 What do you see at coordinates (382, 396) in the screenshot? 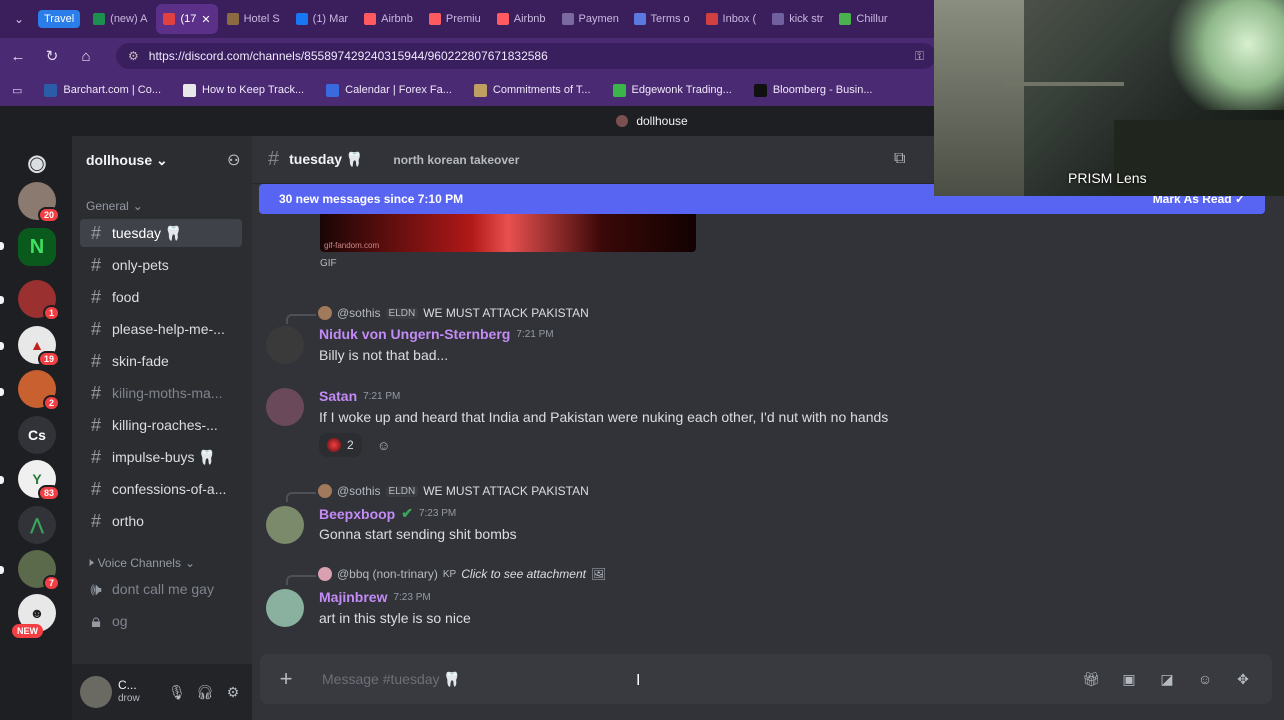
I see `timestamp: 7:21 PM` at bounding box center [382, 396].